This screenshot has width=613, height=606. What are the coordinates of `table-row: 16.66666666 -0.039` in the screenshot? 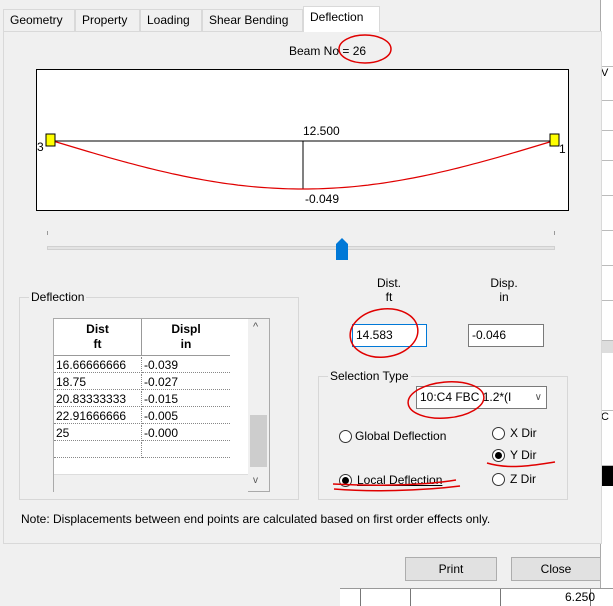 It's located at (142, 365).